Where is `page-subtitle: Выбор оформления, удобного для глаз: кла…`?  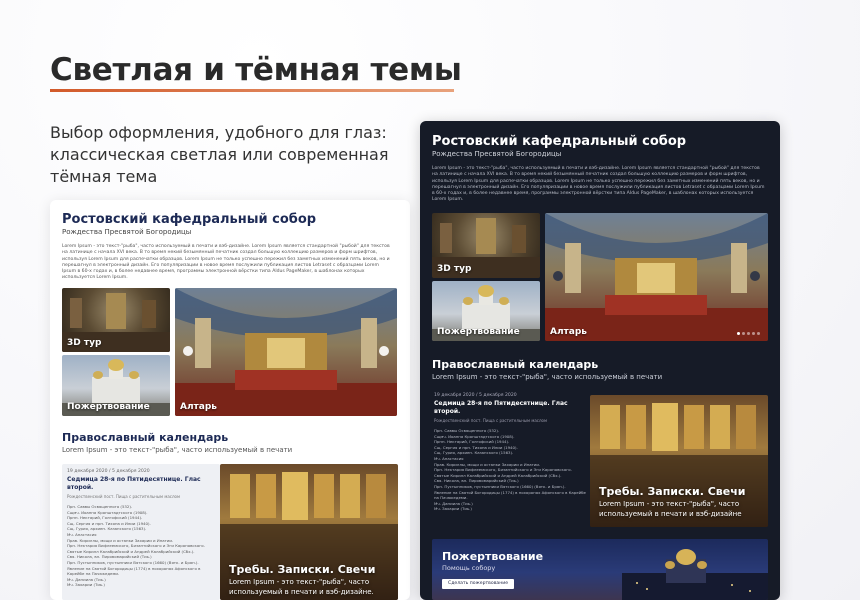
page-subtitle: Выбор оформления, удобного для глаз: кла… is located at coordinates (219, 154).